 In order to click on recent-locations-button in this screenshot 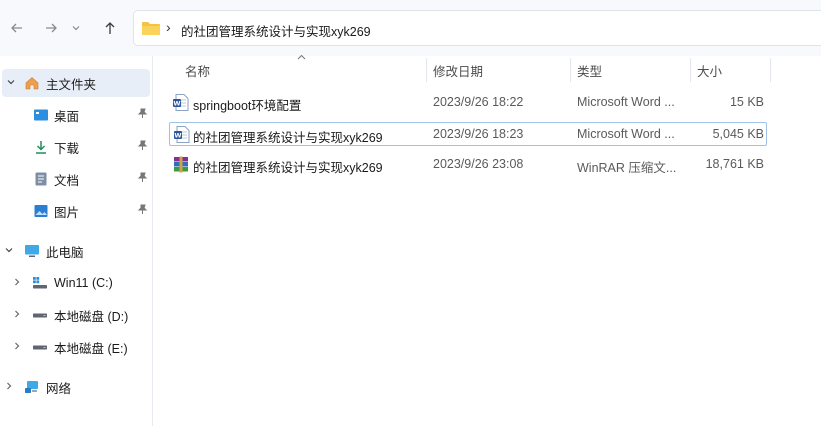, I will do `click(76, 28)`.